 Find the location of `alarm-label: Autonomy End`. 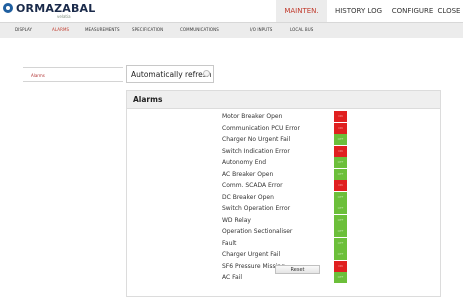

alarm-label: Autonomy End is located at coordinates (244, 162).